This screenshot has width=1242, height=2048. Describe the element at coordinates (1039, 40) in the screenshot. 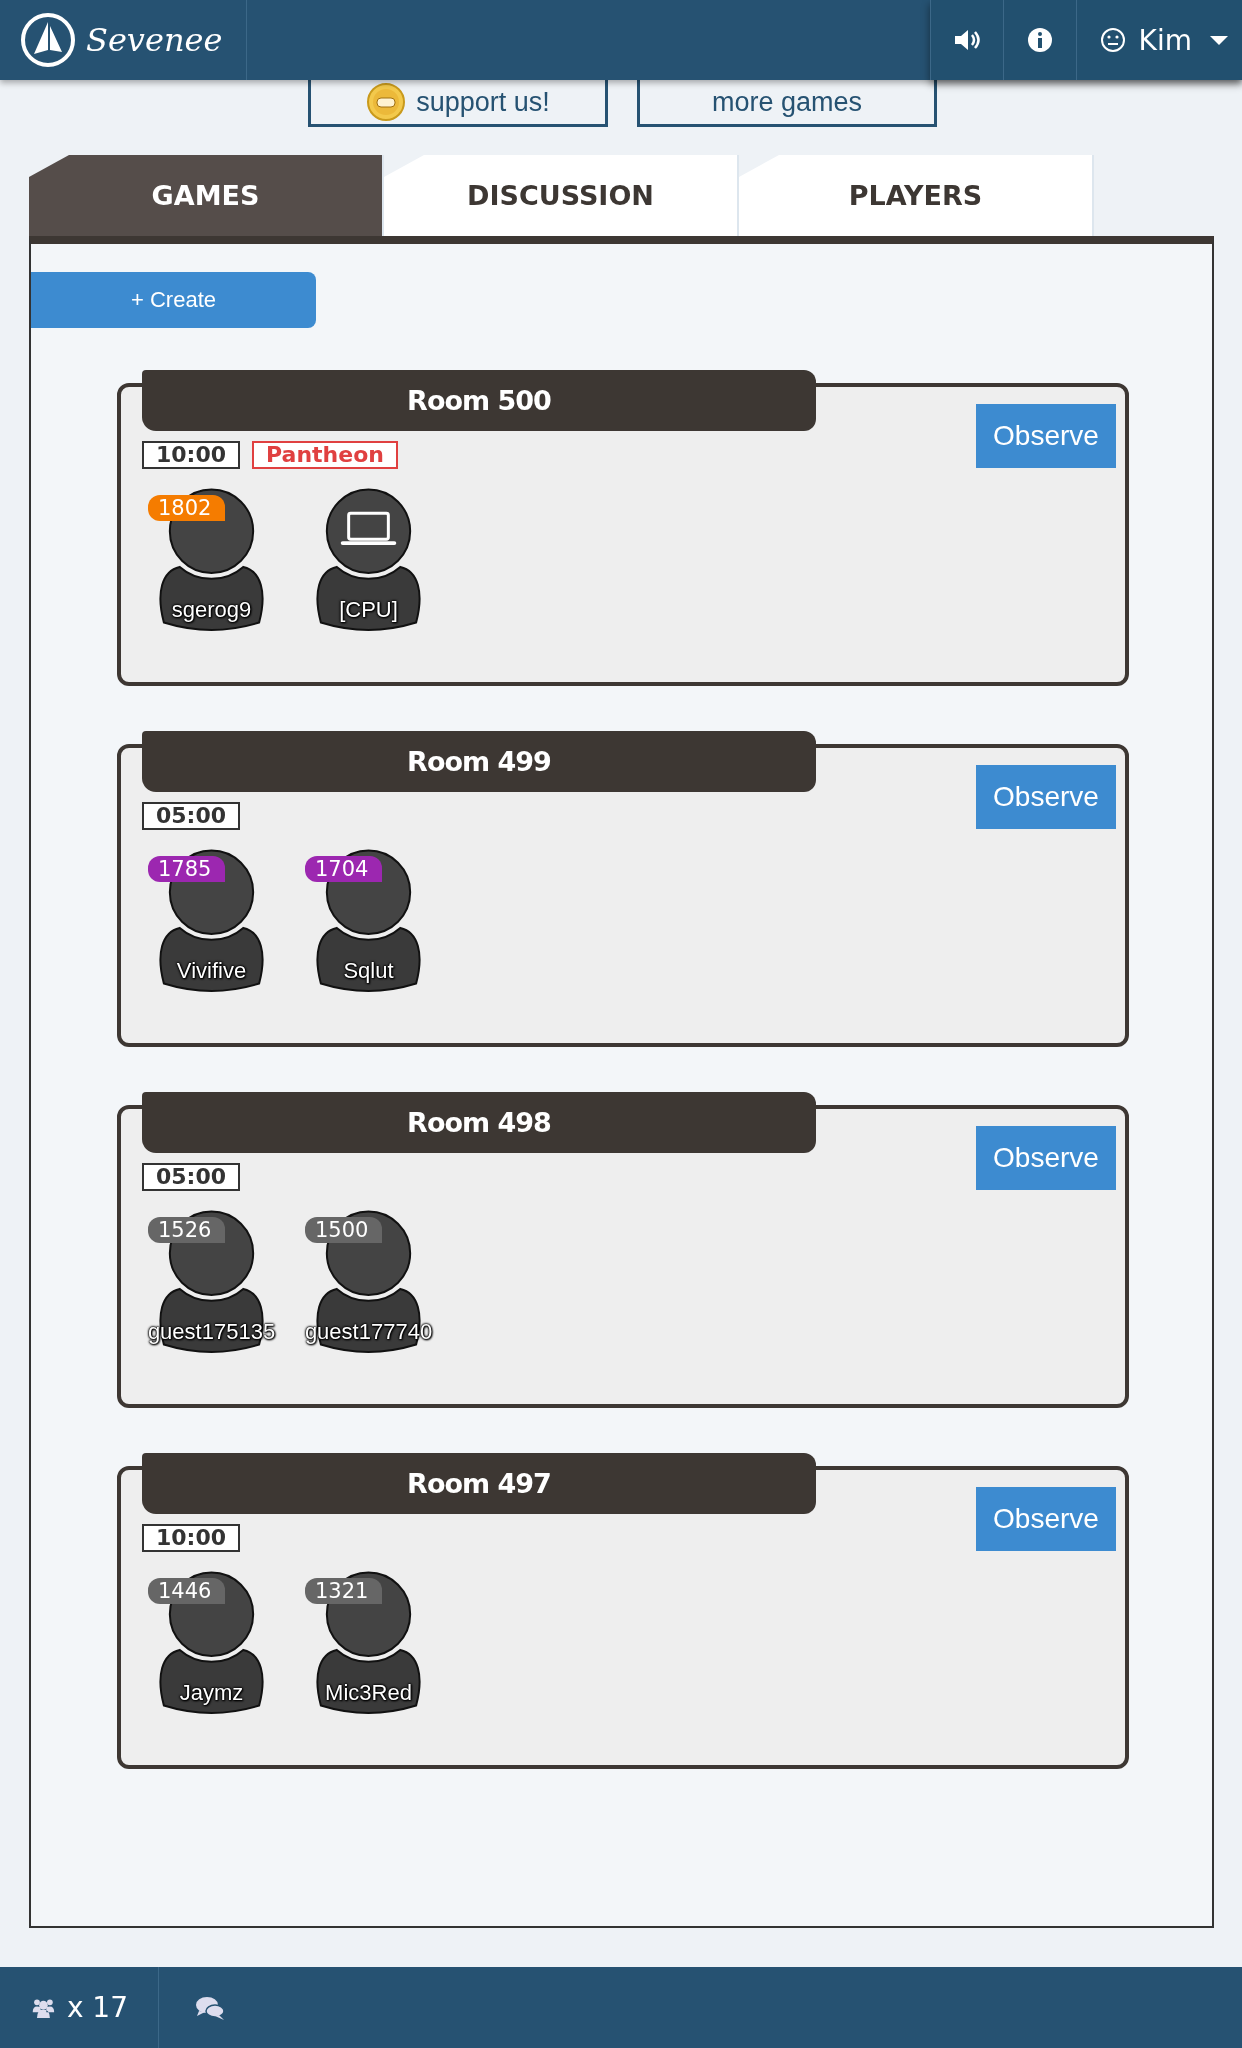

I see `info-icon` at that location.